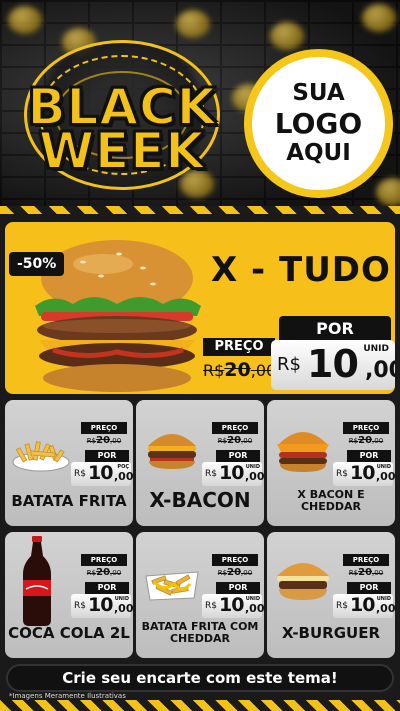 This screenshot has height=711, width=400. Describe the element at coordinates (318, 153) in the screenshot. I see `logo-text-line3: AQUI` at that location.